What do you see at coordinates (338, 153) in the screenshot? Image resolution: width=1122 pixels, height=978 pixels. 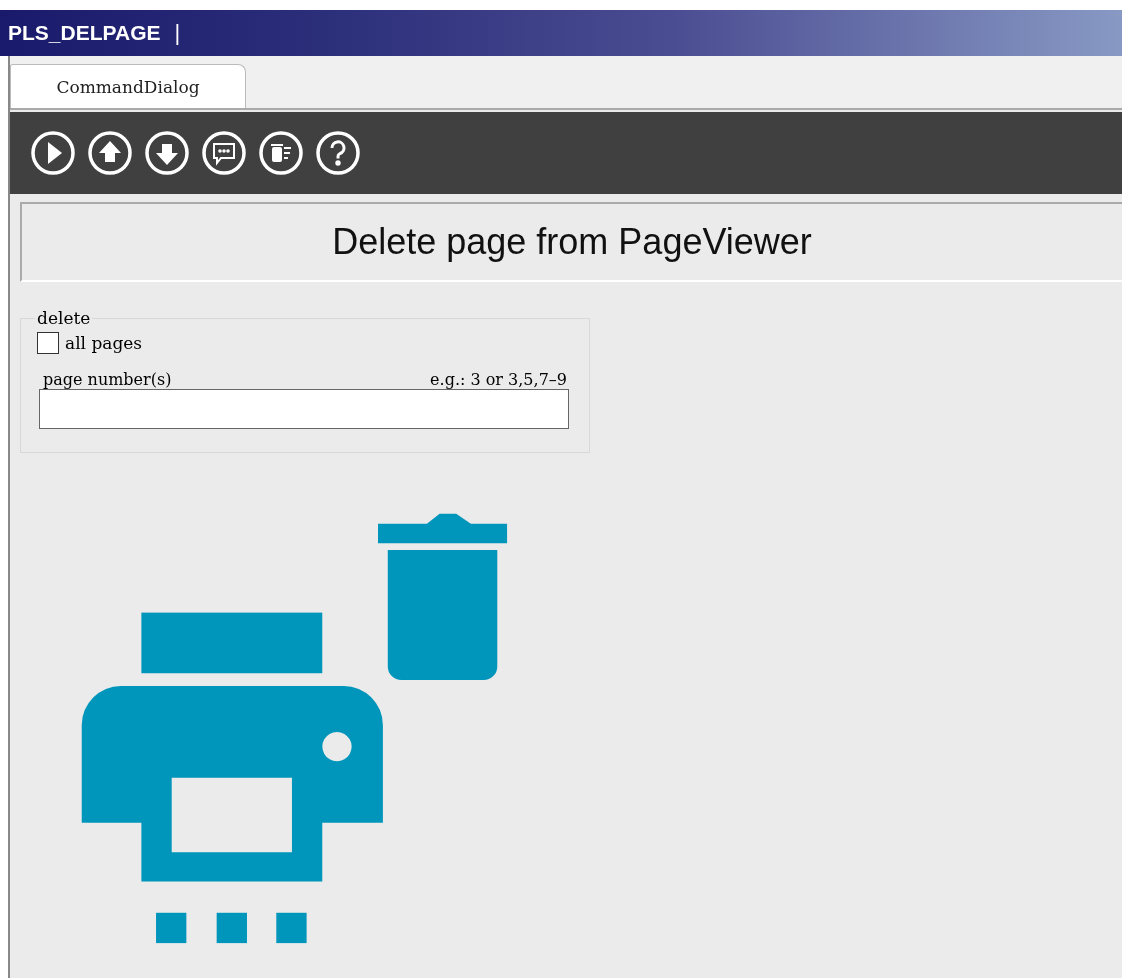 I see `help-icon` at bounding box center [338, 153].